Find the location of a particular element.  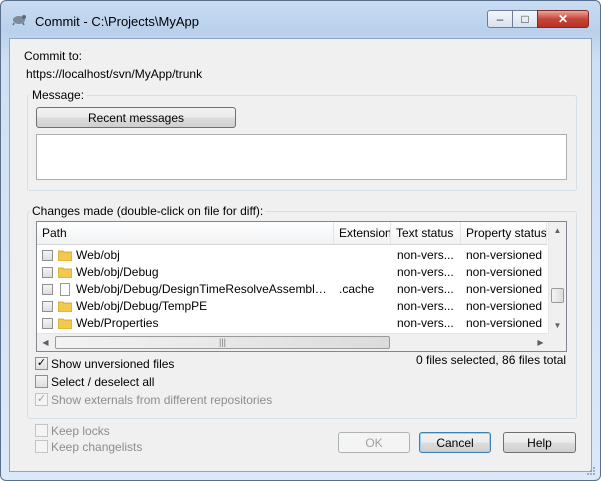

resize-grip-icon is located at coordinates (591, 471).